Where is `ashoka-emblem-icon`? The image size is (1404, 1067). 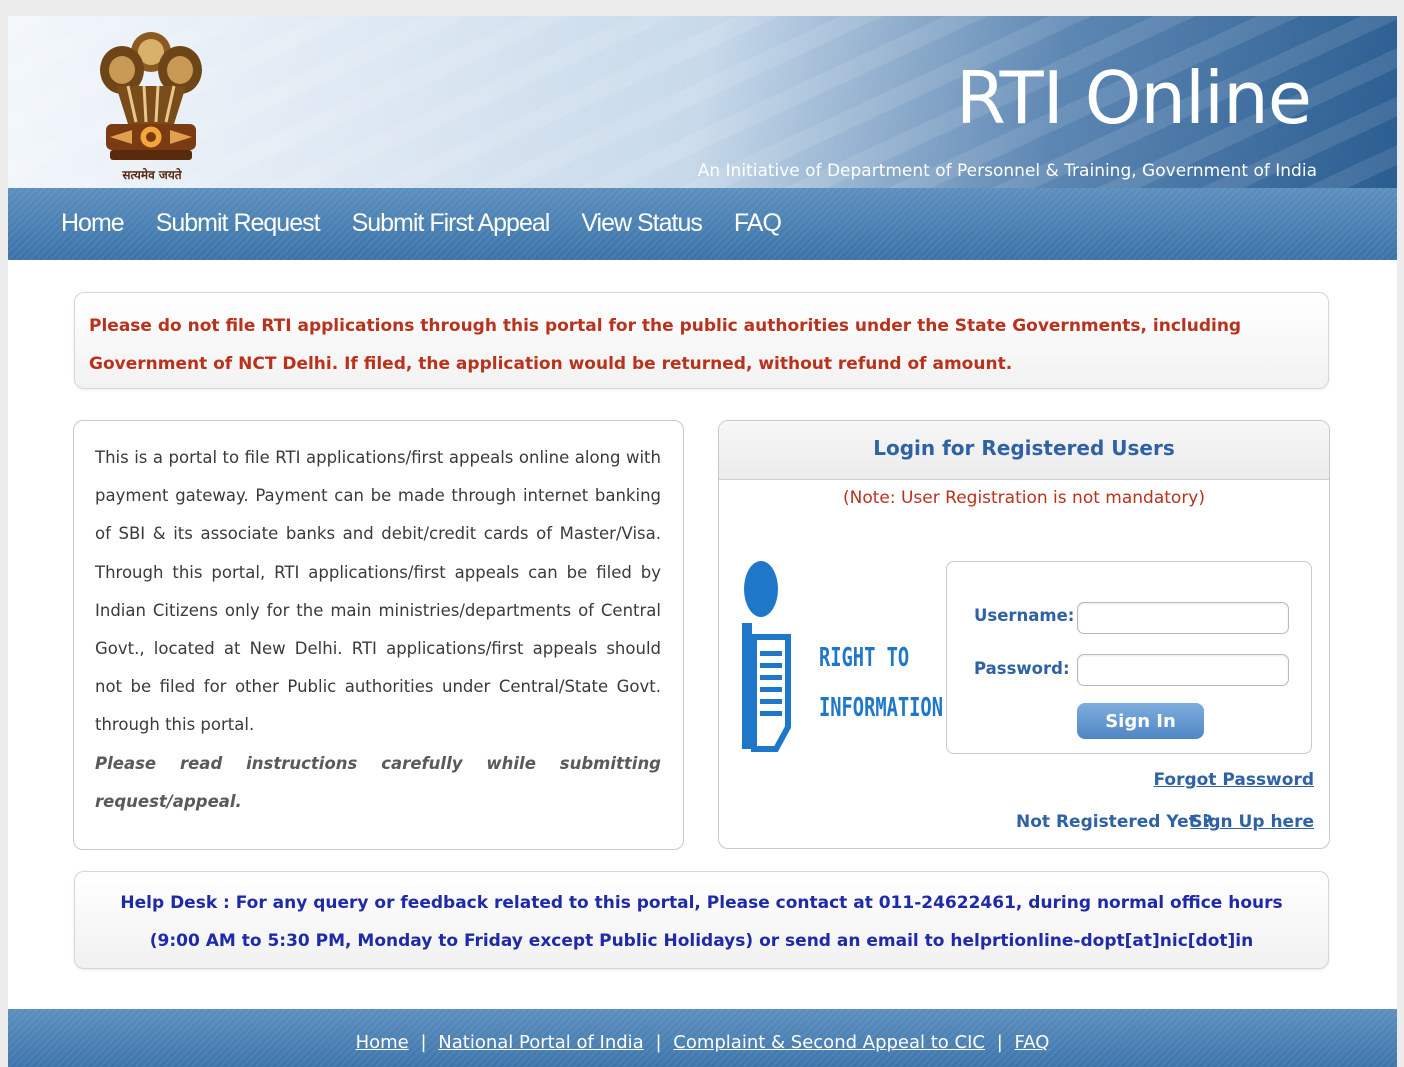 ashoka-emblem-icon is located at coordinates (151, 96).